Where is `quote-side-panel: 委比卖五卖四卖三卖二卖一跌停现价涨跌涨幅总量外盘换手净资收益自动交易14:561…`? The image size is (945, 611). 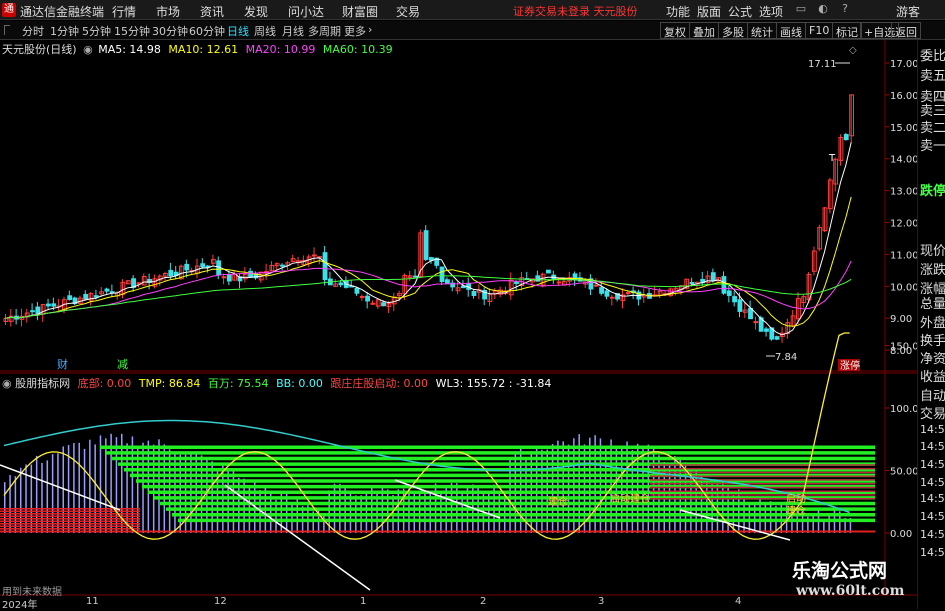 quote-side-panel: 委比卖五卖四卖三卖二卖一跌停现价涨跌涨幅总量外盘换手净资收益自动交易14:561… is located at coordinates (931, 324).